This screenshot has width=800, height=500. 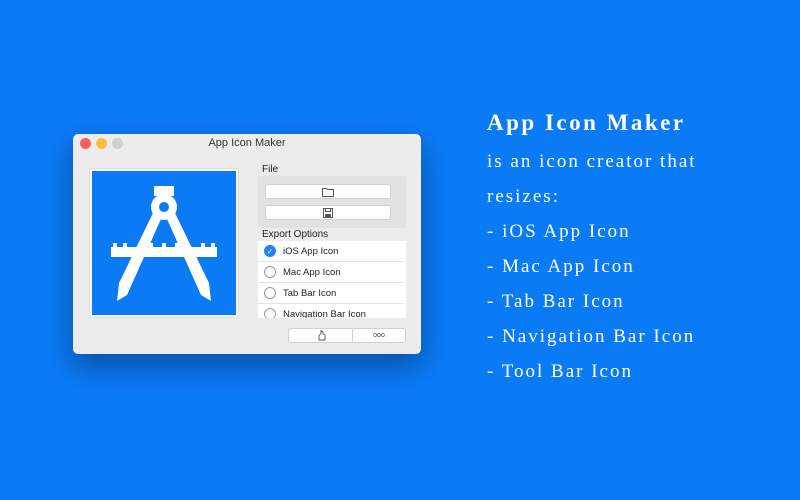 I want to click on save-button, so click(x=328, y=212).